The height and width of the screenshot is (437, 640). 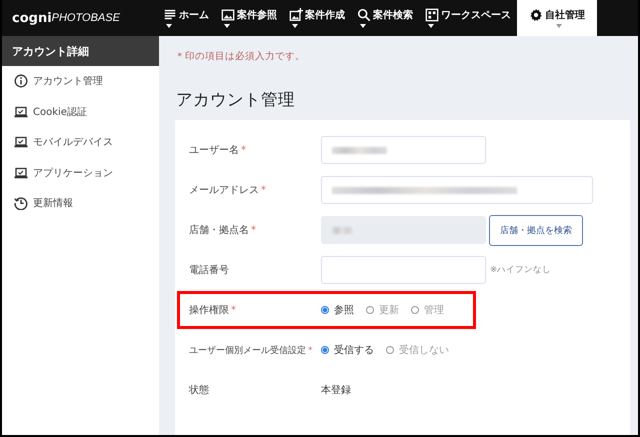 What do you see at coordinates (209, 270) in the screenshot?
I see `field-label: 電話番号` at bounding box center [209, 270].